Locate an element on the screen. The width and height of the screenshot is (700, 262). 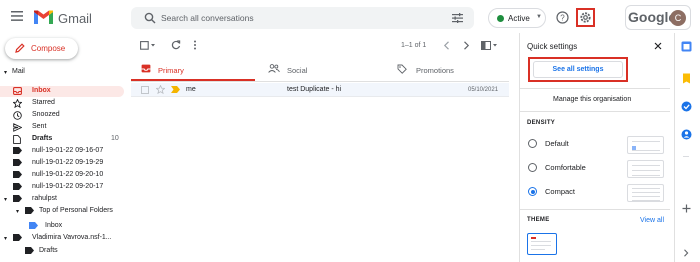
calendar-icon is located at coordinates (686, 46).